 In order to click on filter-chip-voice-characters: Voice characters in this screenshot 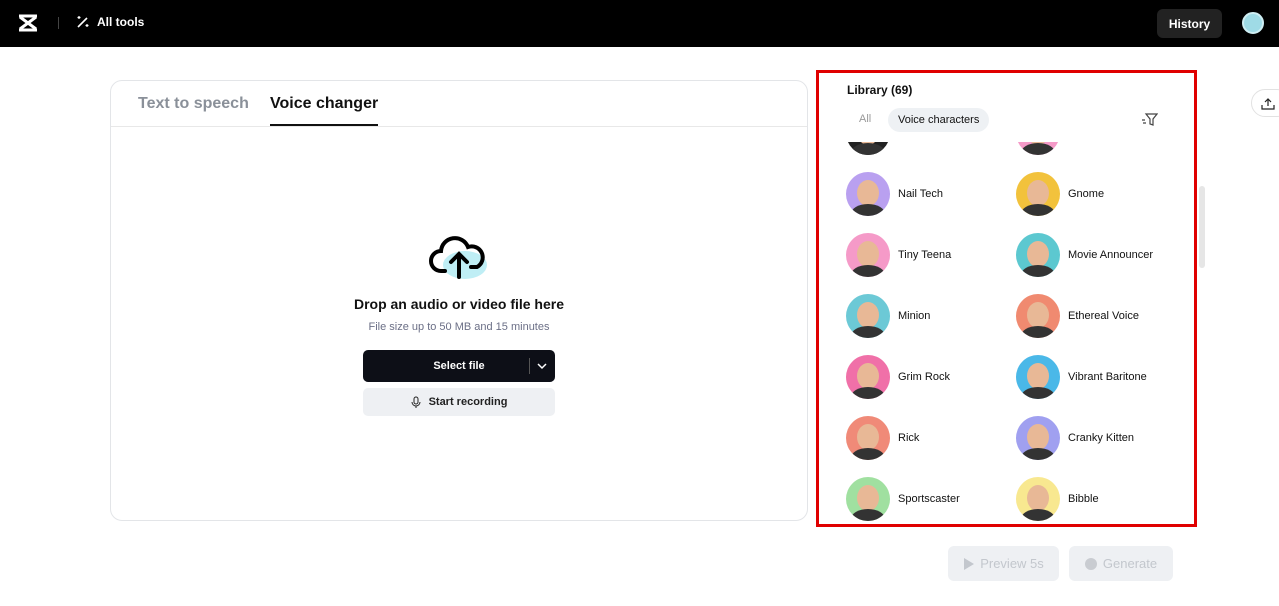, I will do `click(939, 120)`.